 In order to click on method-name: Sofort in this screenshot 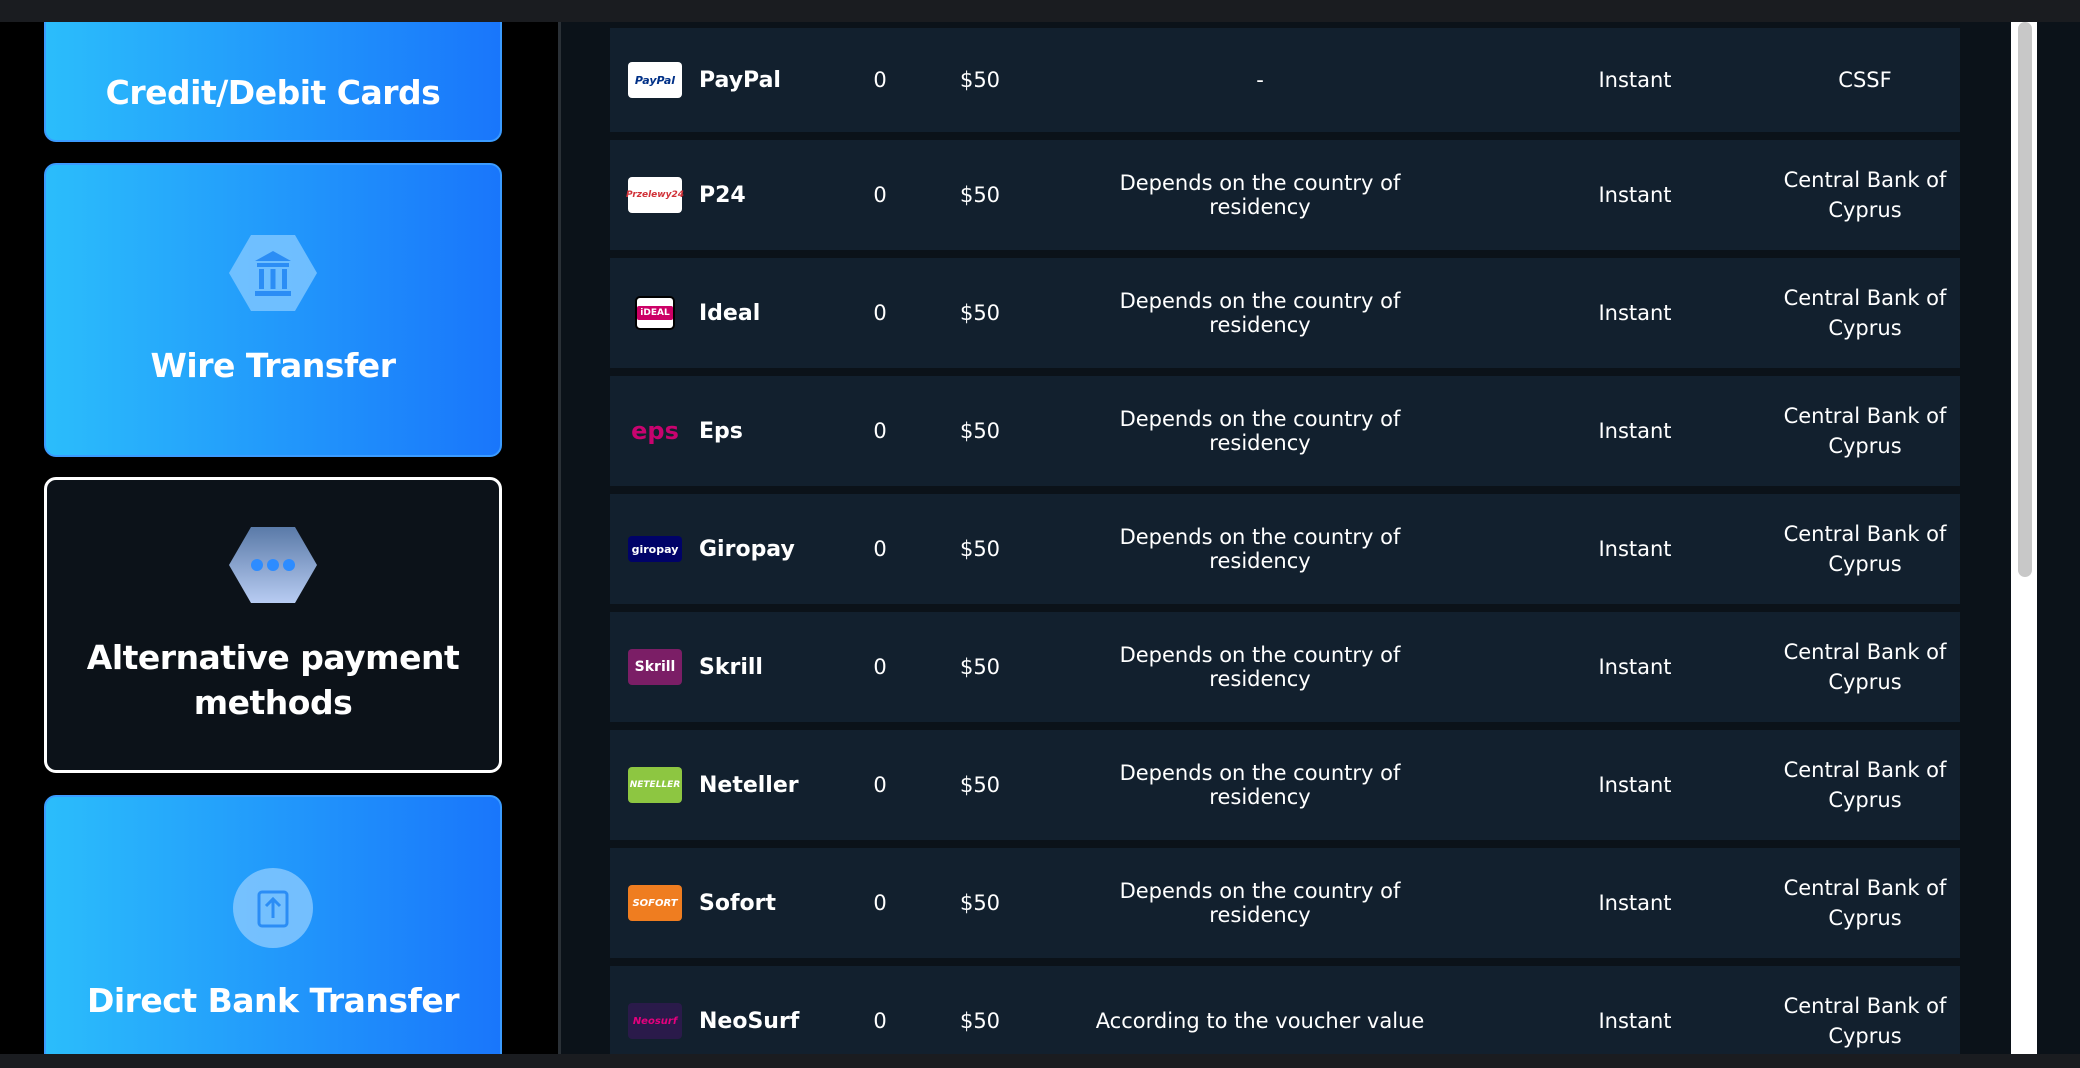, I will do `click(738, 903)`.